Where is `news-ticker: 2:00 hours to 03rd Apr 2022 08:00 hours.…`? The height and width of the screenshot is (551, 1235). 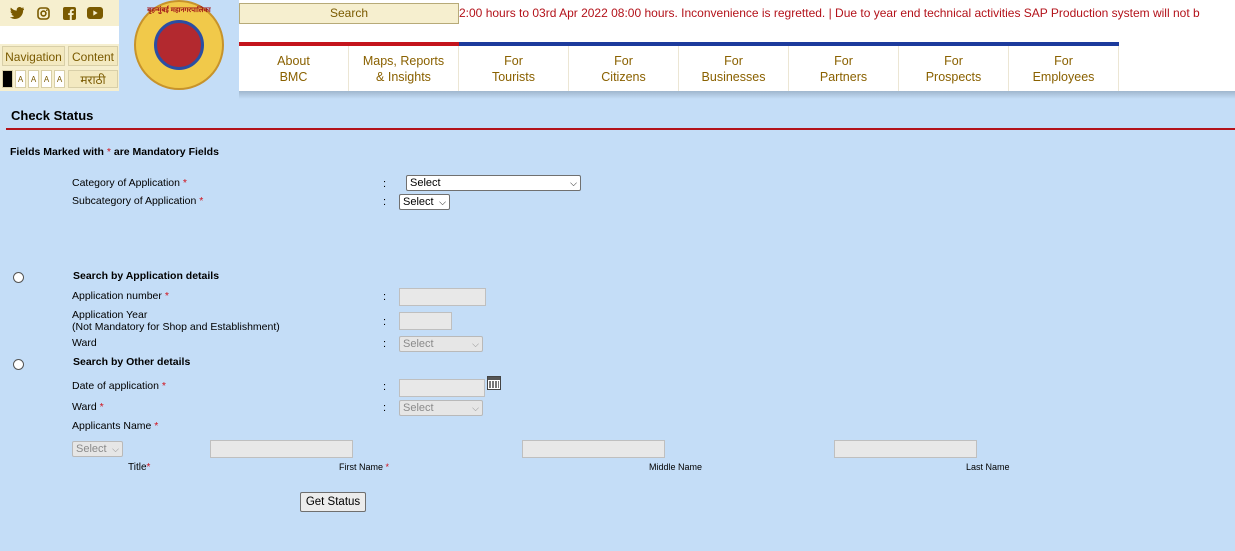 news-ticker: 2:00 hours to 03rd Apr 2022 08:00 hours.… is located at coordinates (847, 13).